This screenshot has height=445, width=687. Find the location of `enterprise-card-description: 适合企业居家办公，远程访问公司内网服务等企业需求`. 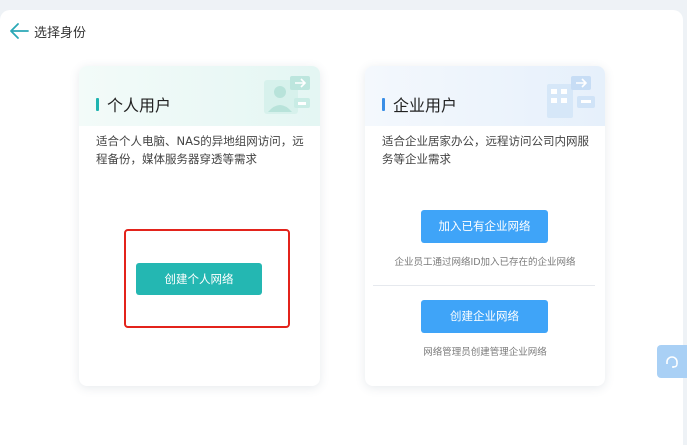

enterprise-card-description: 适合企业居家办公，远程访问公司内网服务等企业需求 is located at coordinates (485, 150).